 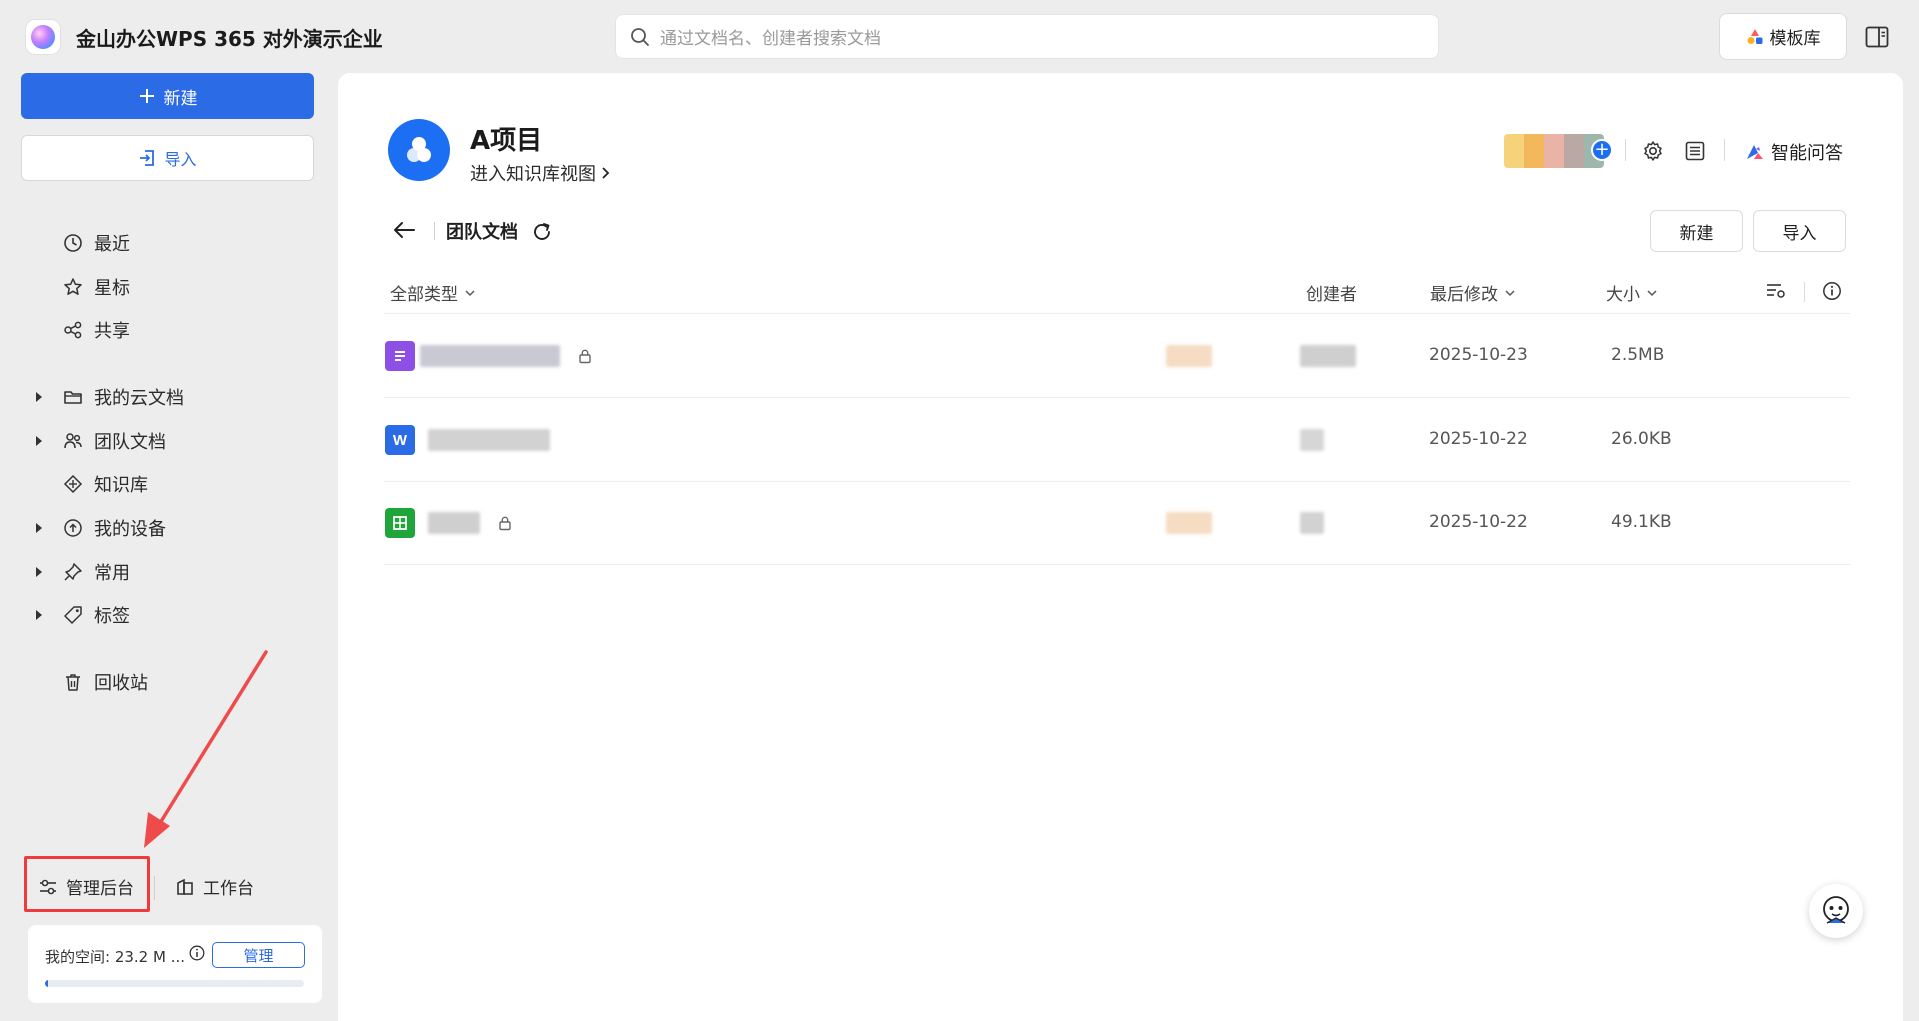 I want to click on sidebar-item-label: 最近, so click(x=112, y=244).